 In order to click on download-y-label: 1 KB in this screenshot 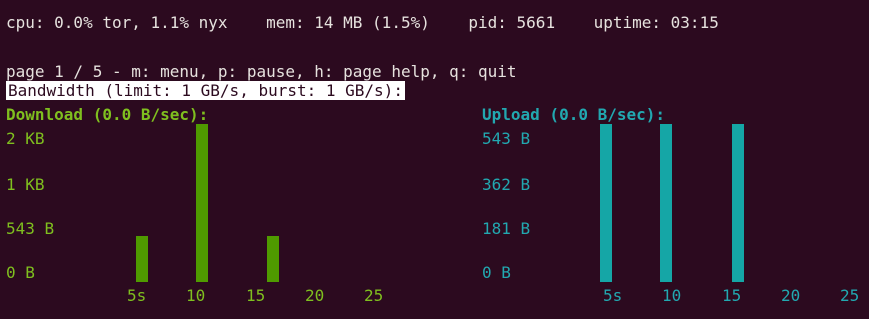, I will do `click(25, 184)`.